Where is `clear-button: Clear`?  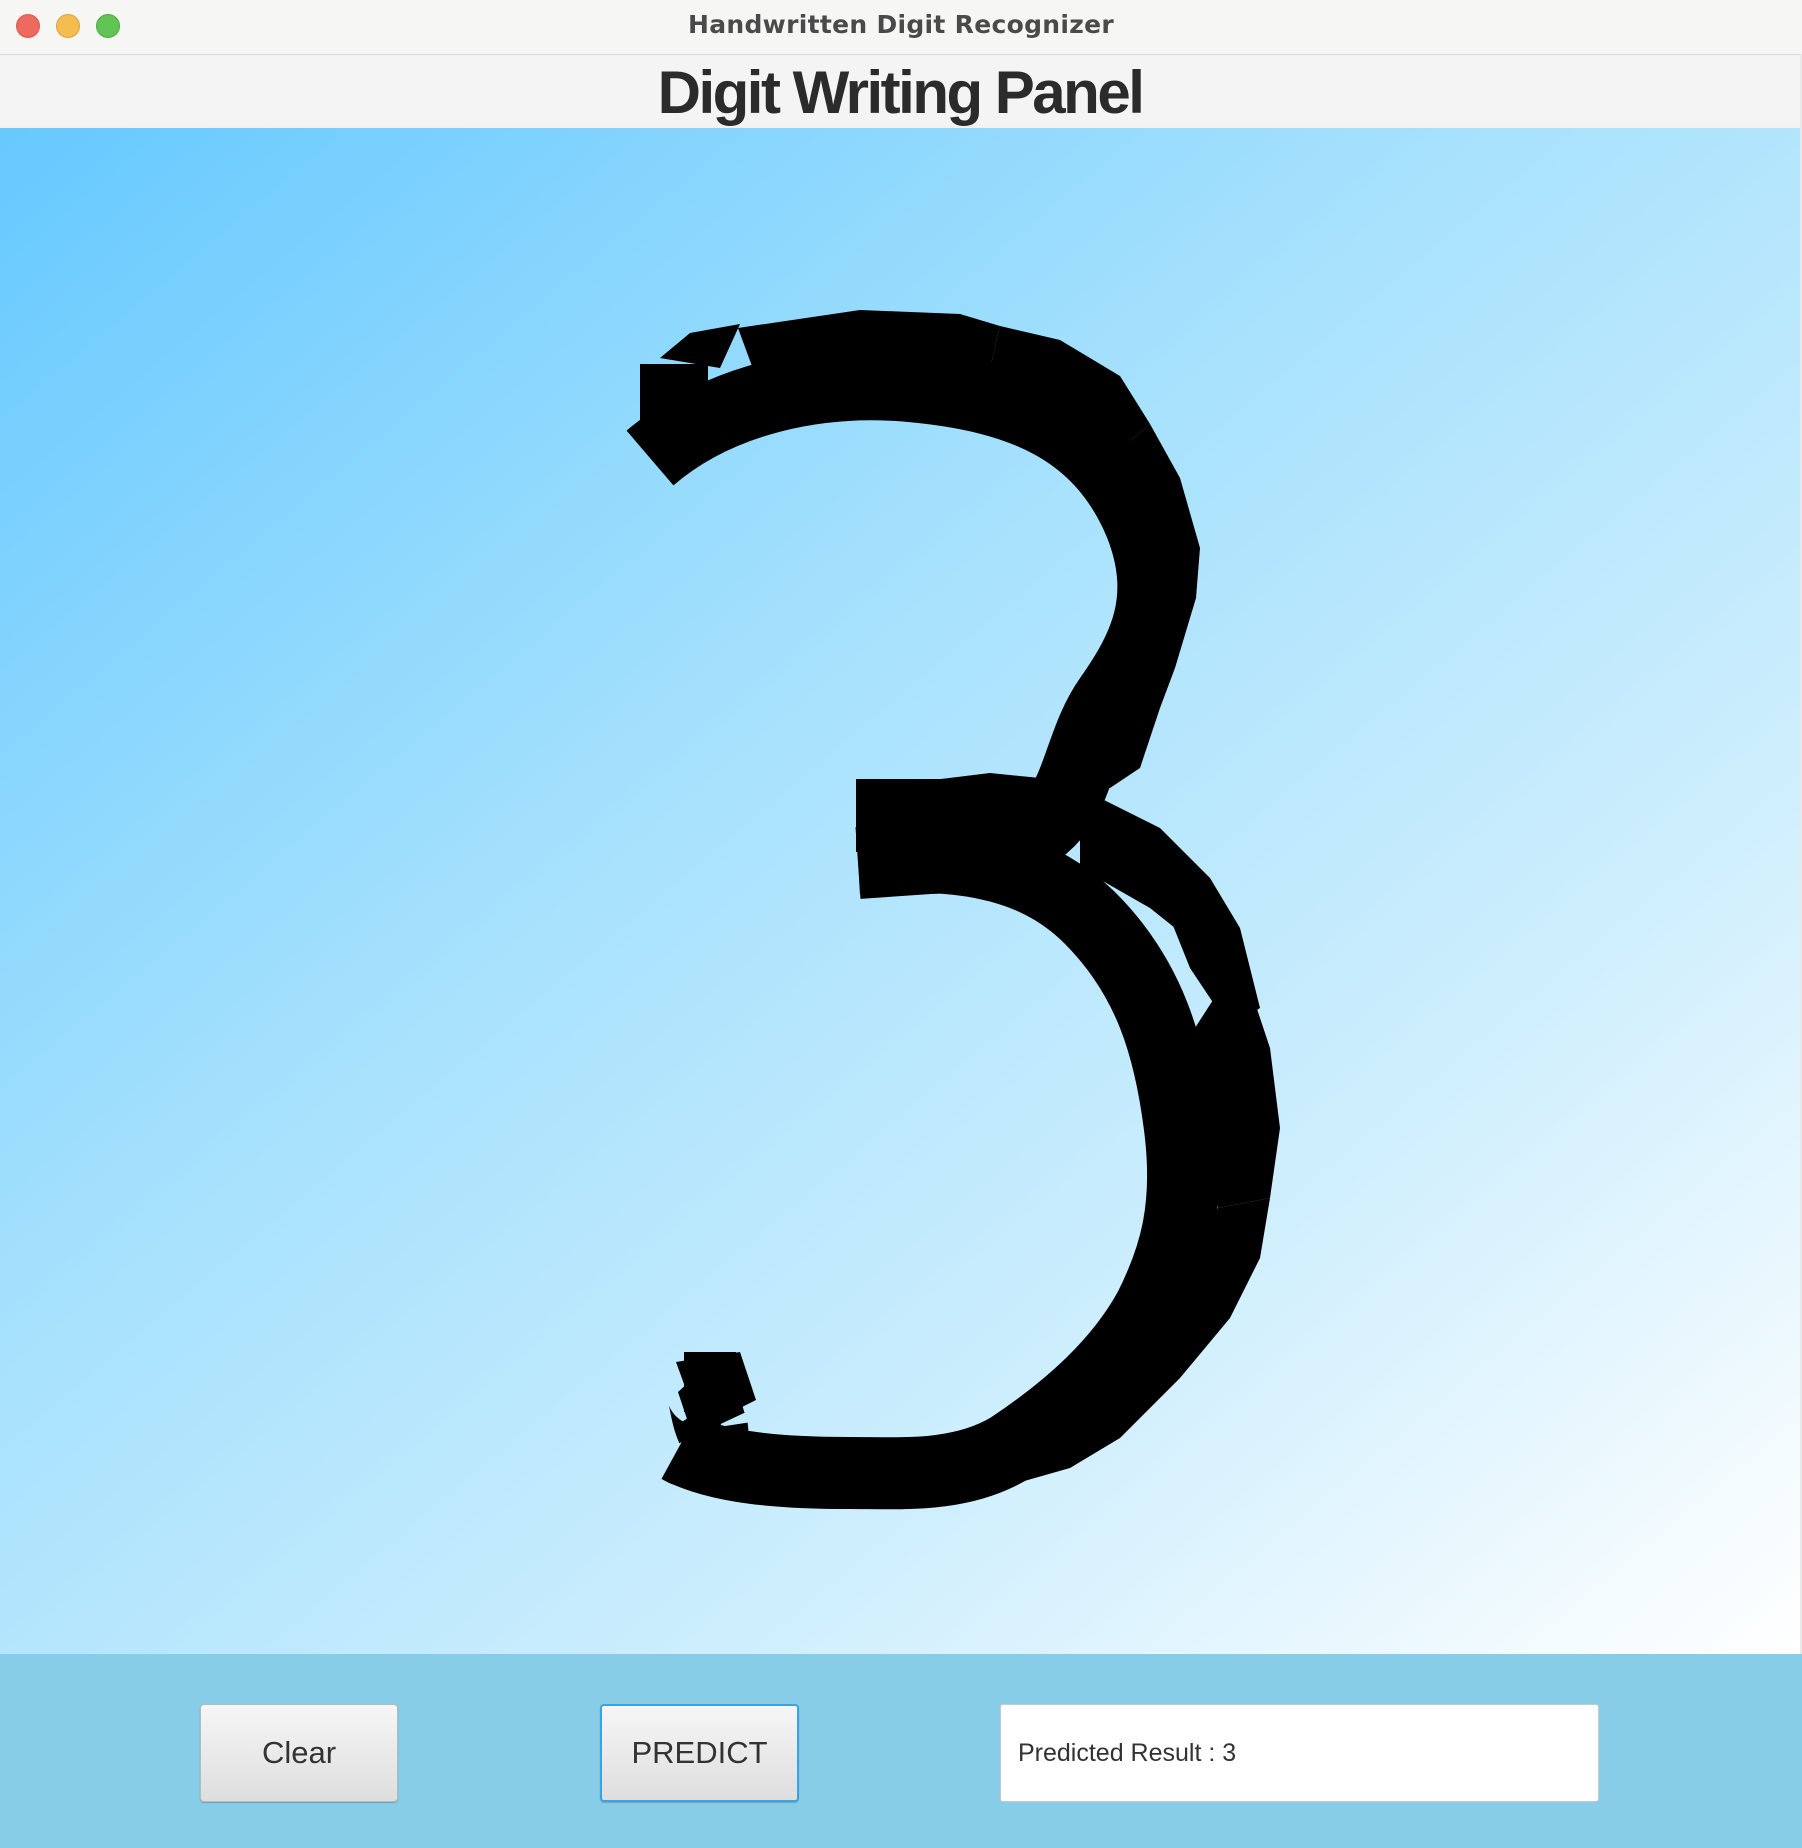
clear-button: Clear is located at coordinates (299, 1753).